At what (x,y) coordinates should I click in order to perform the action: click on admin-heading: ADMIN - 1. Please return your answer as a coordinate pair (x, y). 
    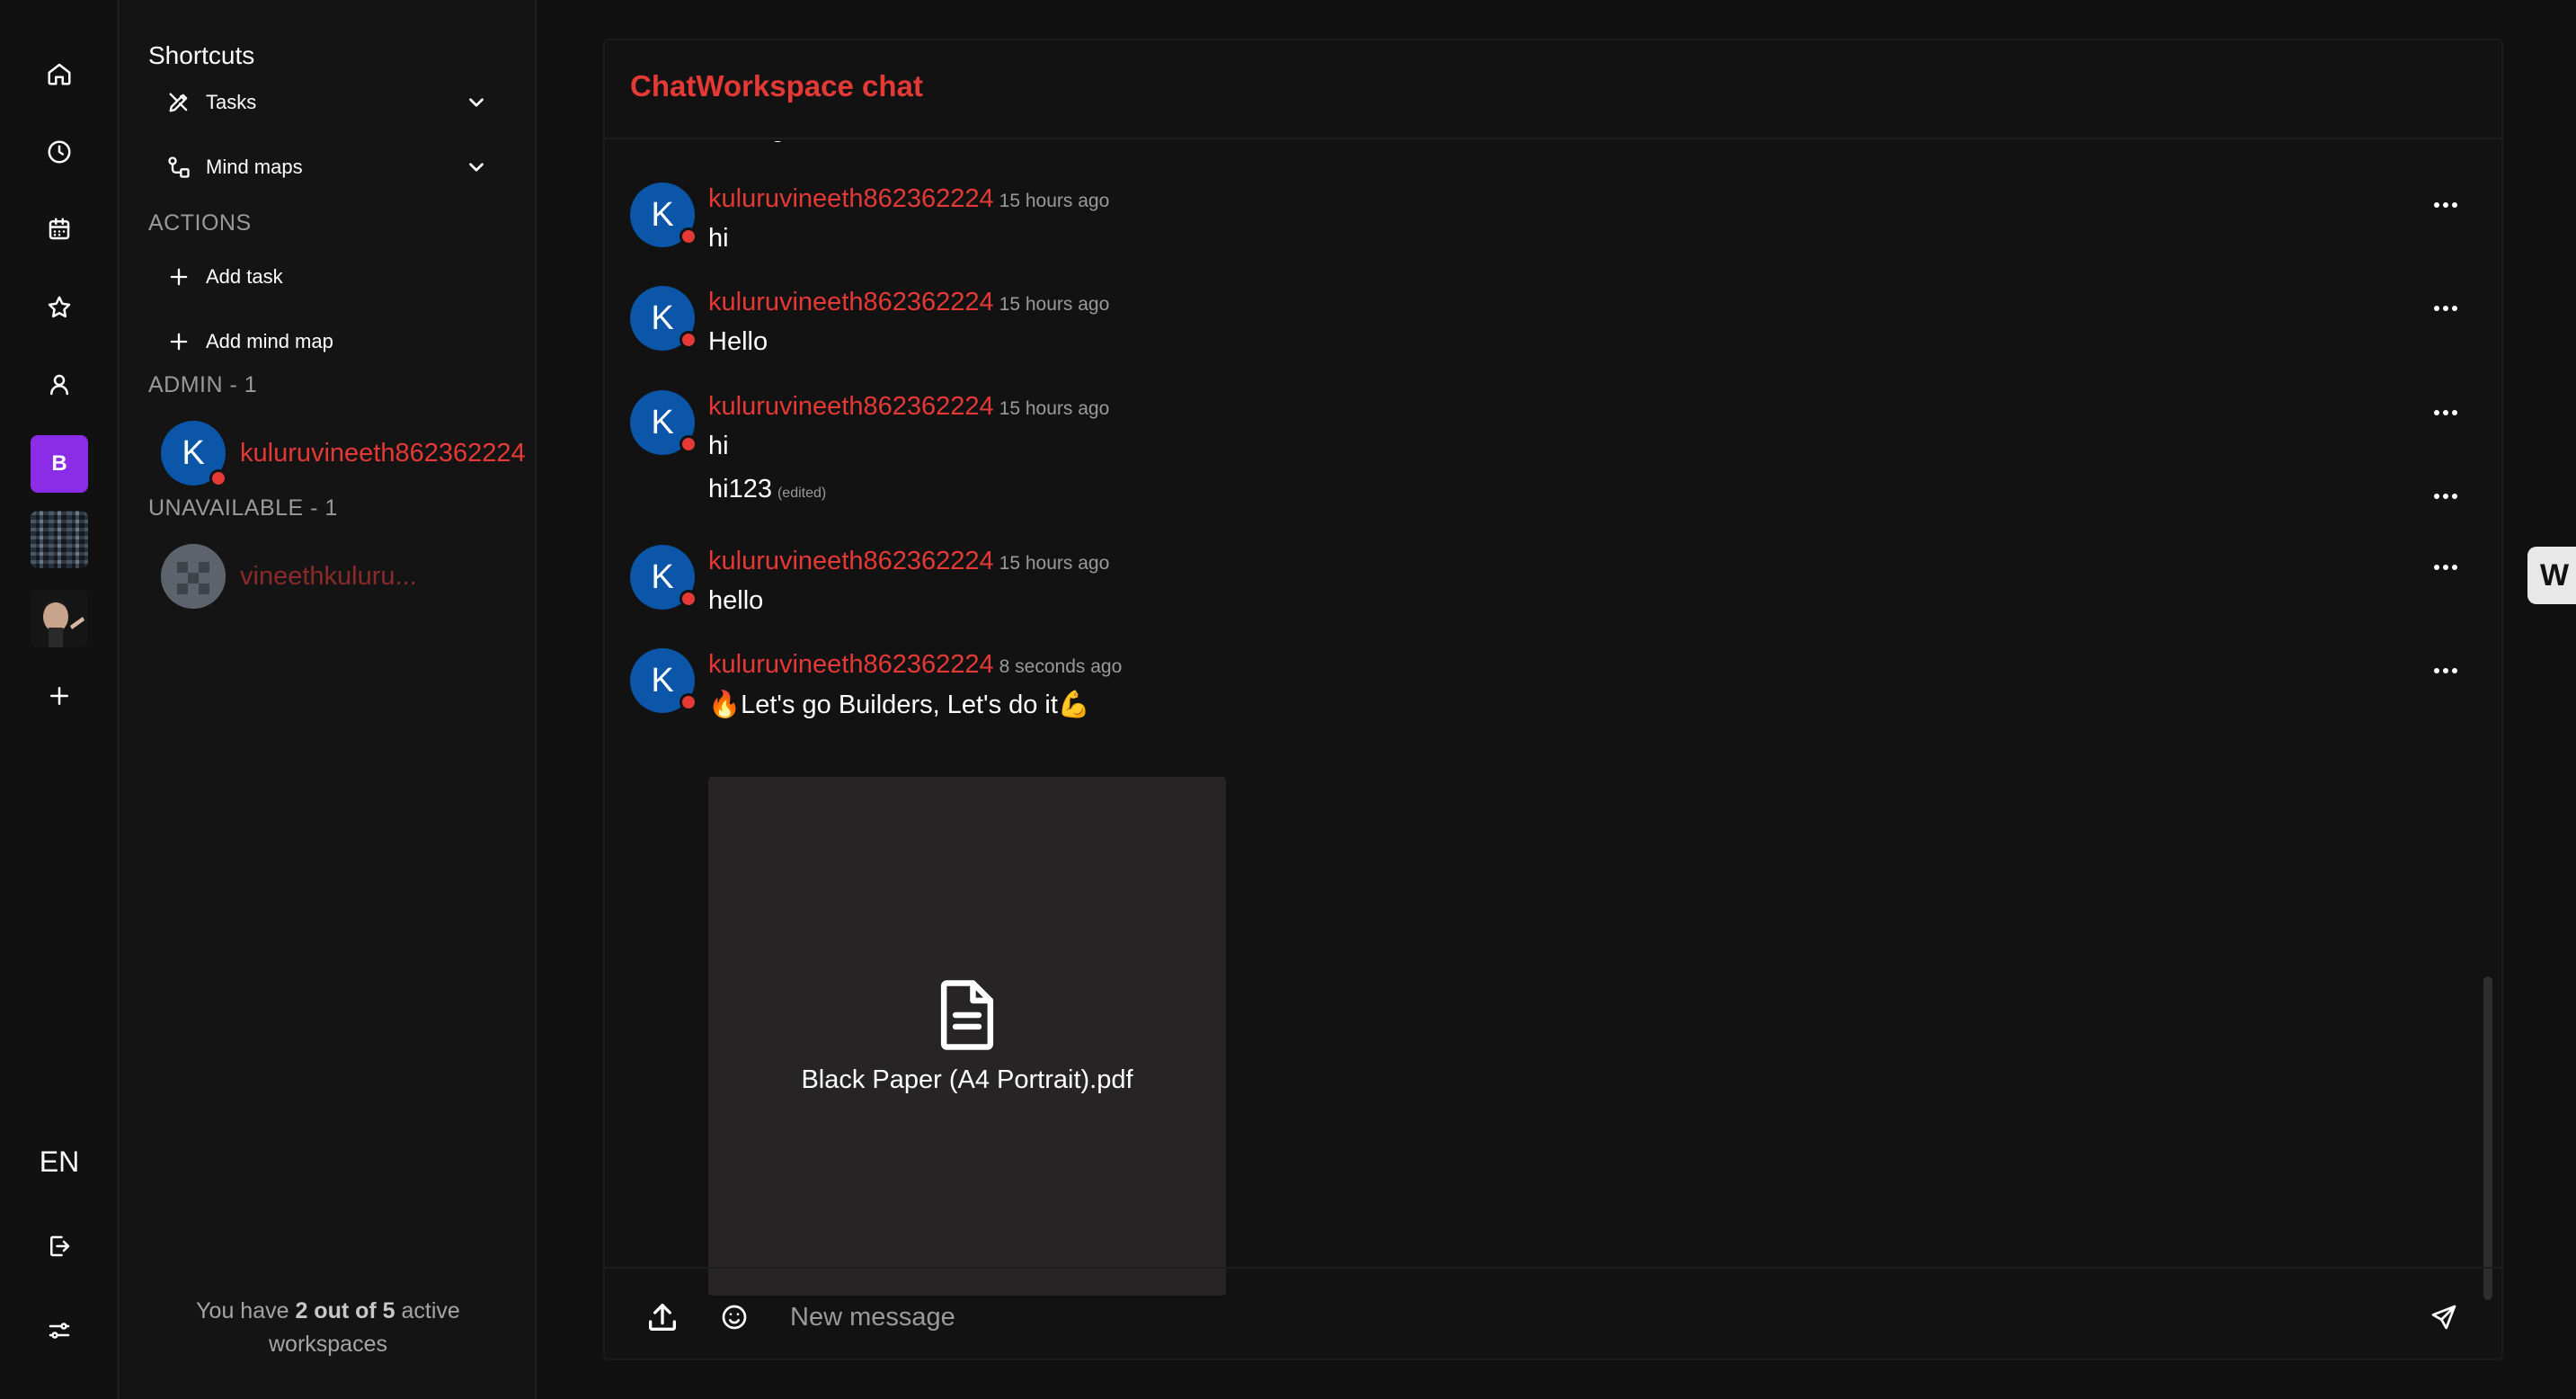
    Looking at the image, I should click on (203, 384).